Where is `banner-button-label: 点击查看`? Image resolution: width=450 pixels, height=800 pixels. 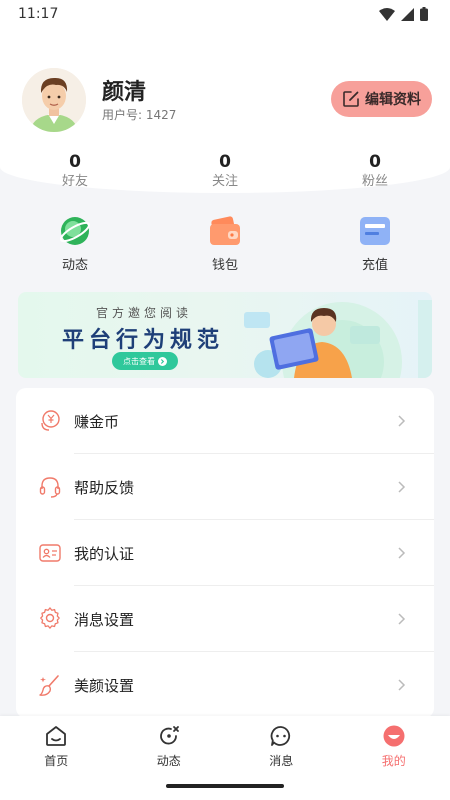
banner-button-label: 点击查看 is located at coordinates (139, 361).